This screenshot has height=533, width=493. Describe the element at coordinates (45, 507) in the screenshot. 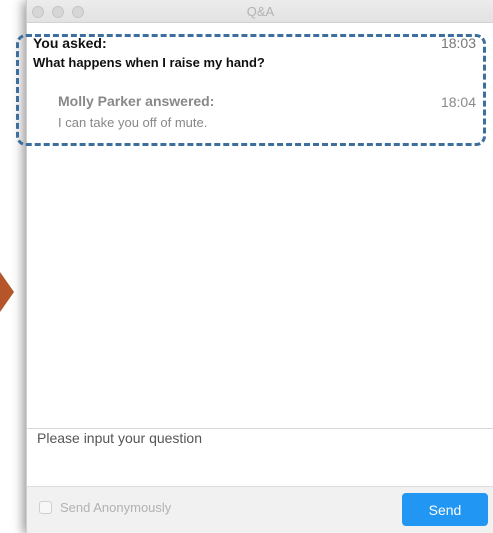

I see `send-anonymously-checkbox` at that location.